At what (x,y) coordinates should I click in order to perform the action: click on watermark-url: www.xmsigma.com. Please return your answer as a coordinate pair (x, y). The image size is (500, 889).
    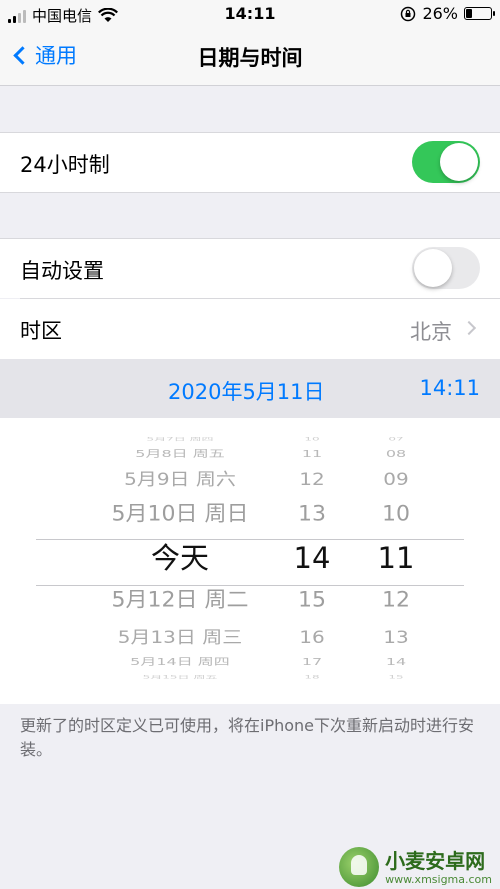
    Looking at the image, I should click on (438, 879).